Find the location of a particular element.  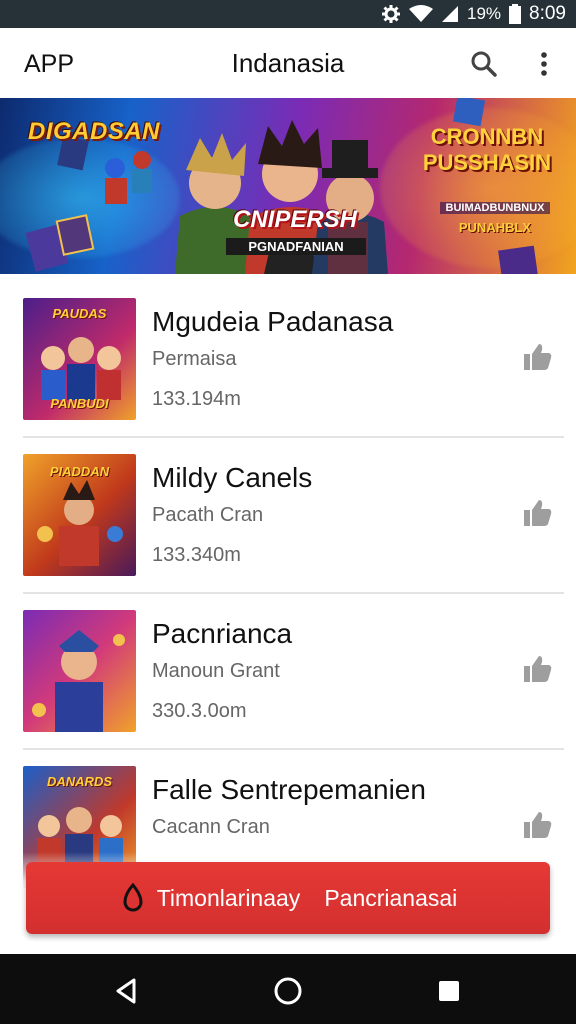

clock: 8:09 is located at coordinates (547, 13).